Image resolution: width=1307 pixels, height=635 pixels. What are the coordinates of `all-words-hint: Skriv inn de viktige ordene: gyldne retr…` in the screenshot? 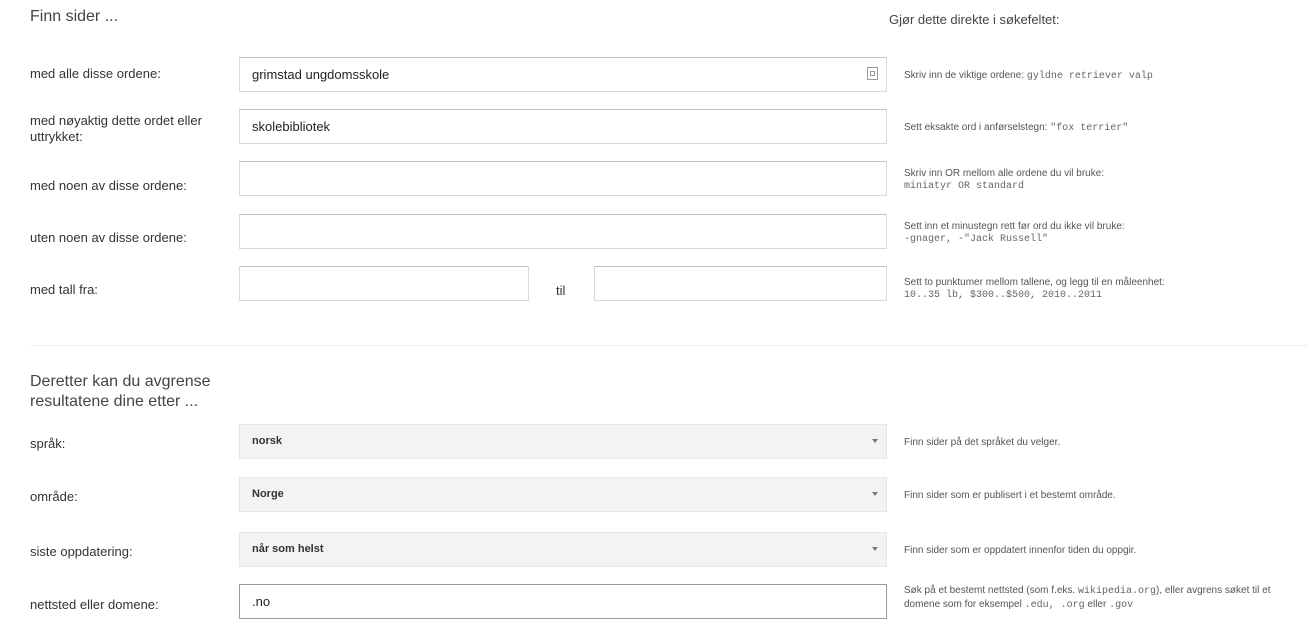 It's located at (1028, 76).